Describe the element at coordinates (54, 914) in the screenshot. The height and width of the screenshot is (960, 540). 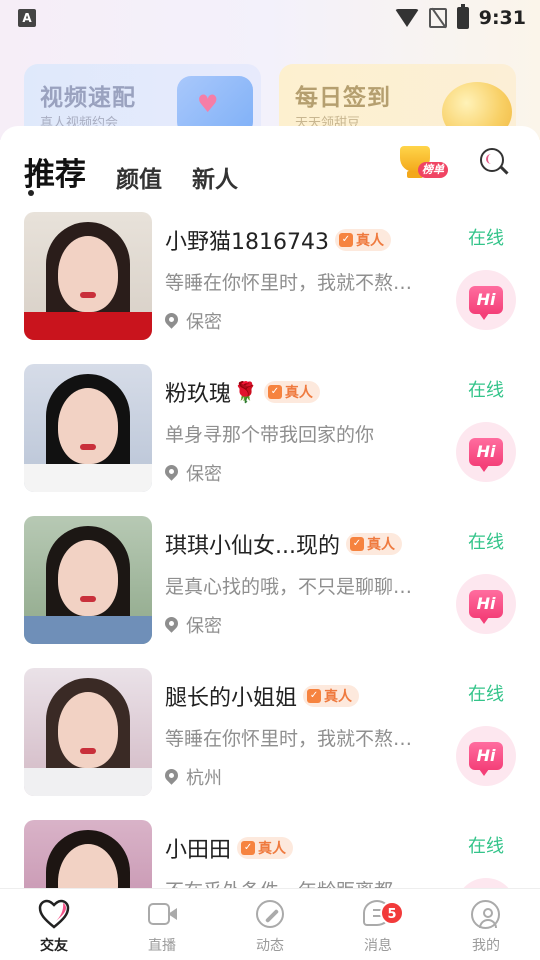
I see `heart-icon` at that location.